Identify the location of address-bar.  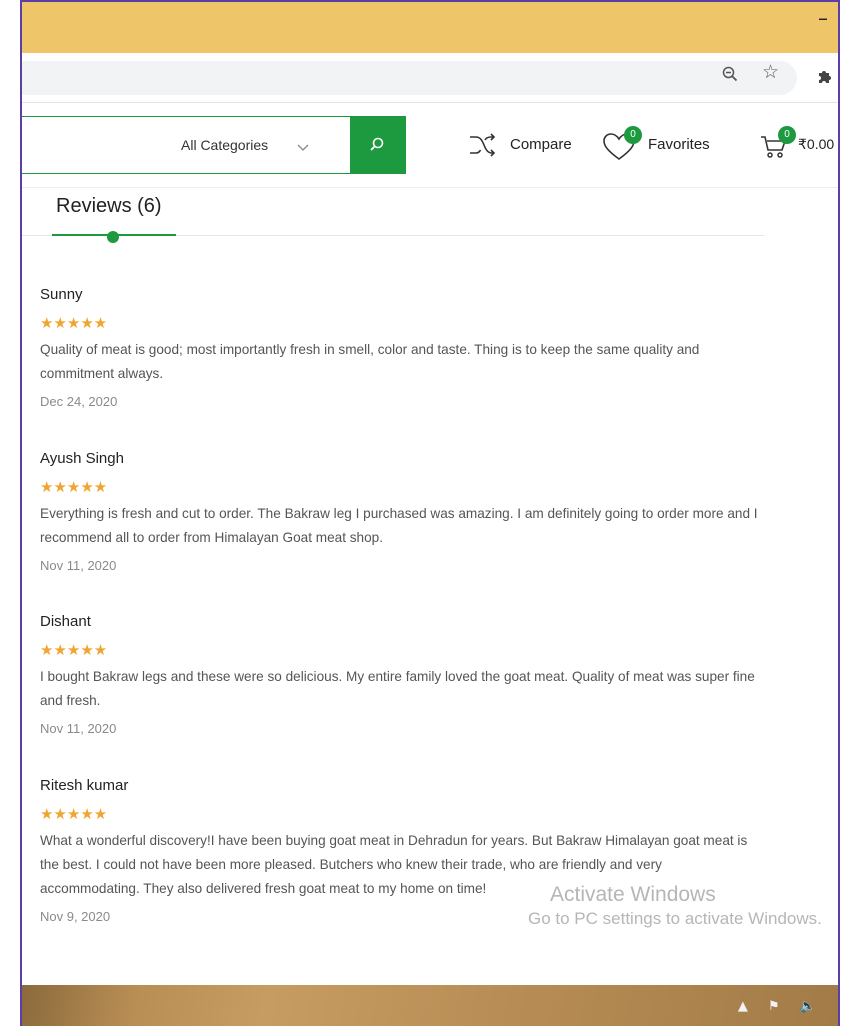
(409, 78).